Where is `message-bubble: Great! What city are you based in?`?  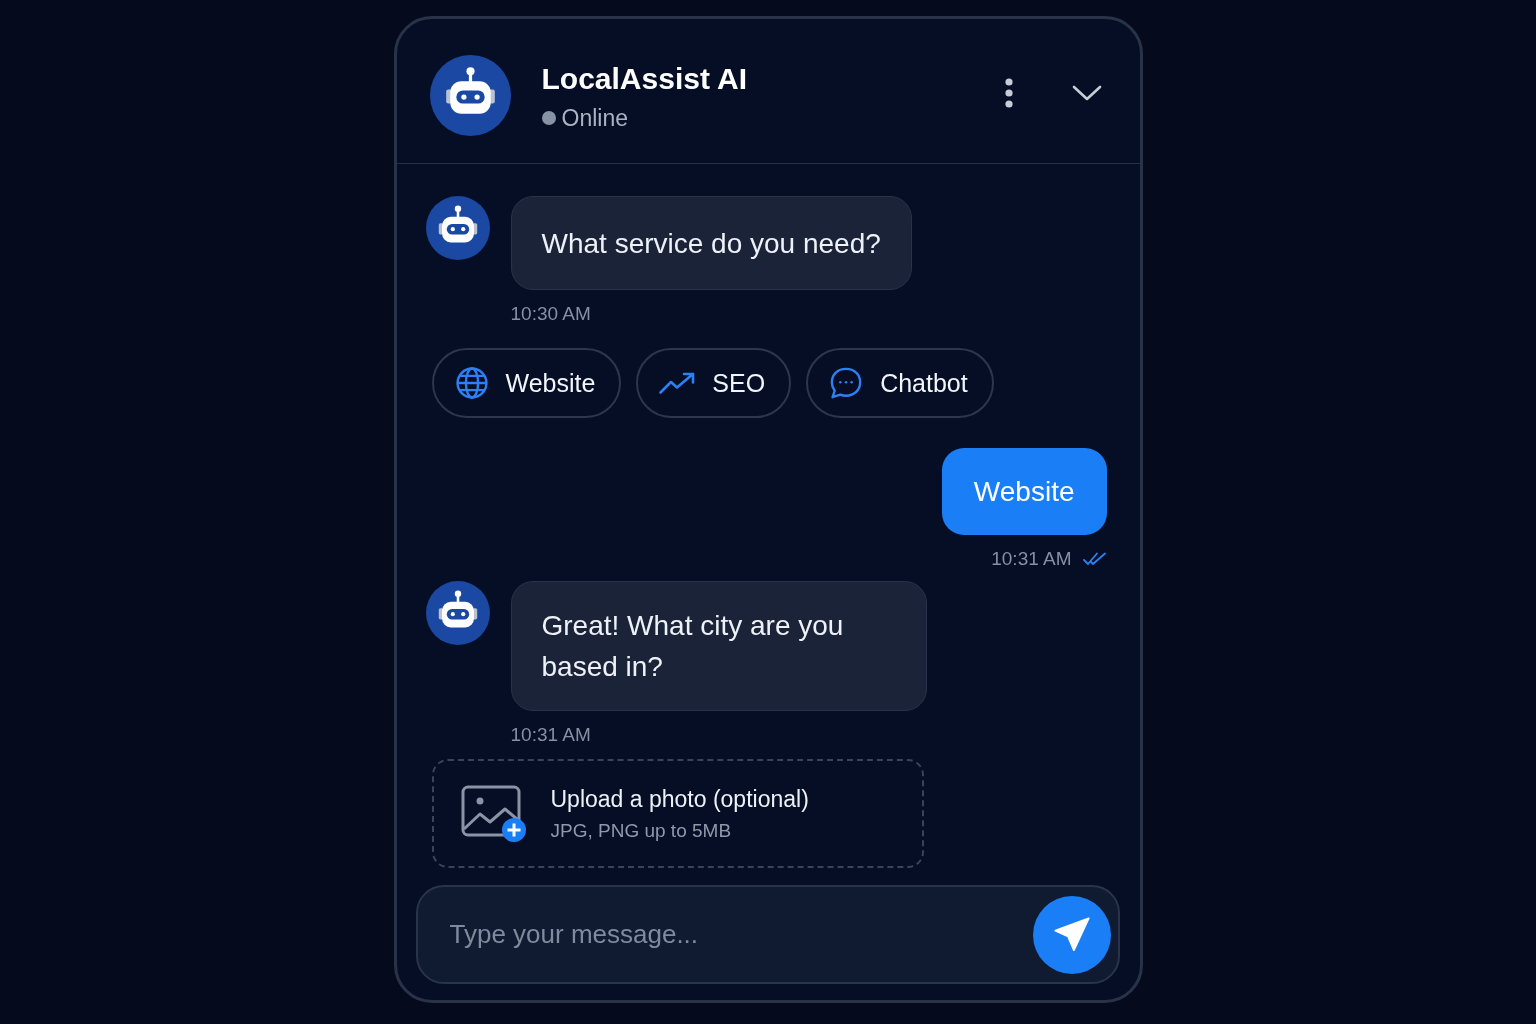
message-bubble: Great! What city are you based in? is located at coordinates (718, 646).